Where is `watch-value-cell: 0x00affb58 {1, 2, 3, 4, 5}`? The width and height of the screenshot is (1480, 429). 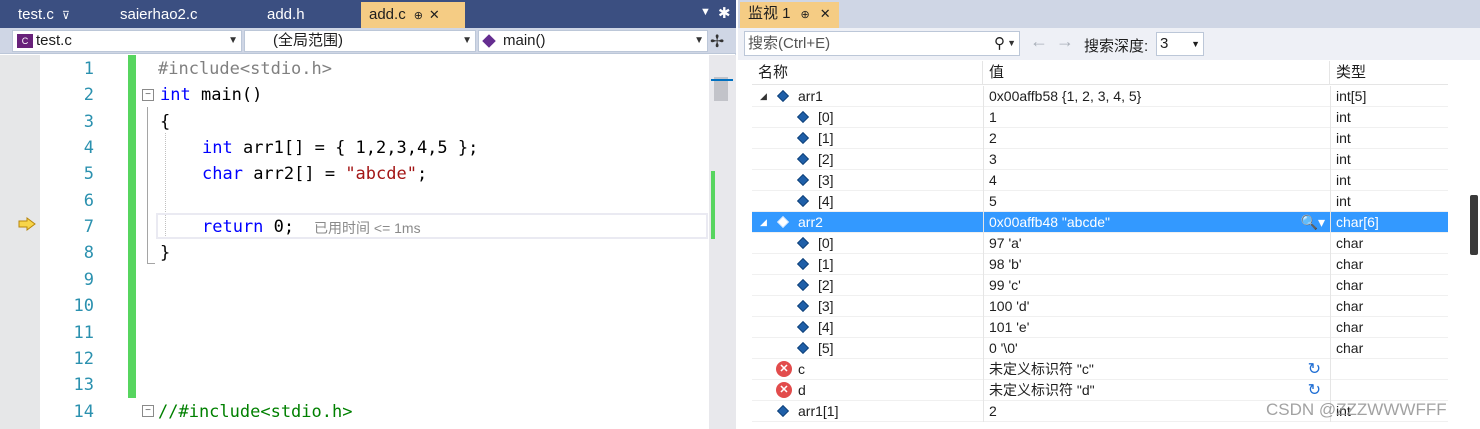
watch-value-cell: 0x00affb58 {1, 2, 3, 4, 5} is located at coordinates (1156, 96).